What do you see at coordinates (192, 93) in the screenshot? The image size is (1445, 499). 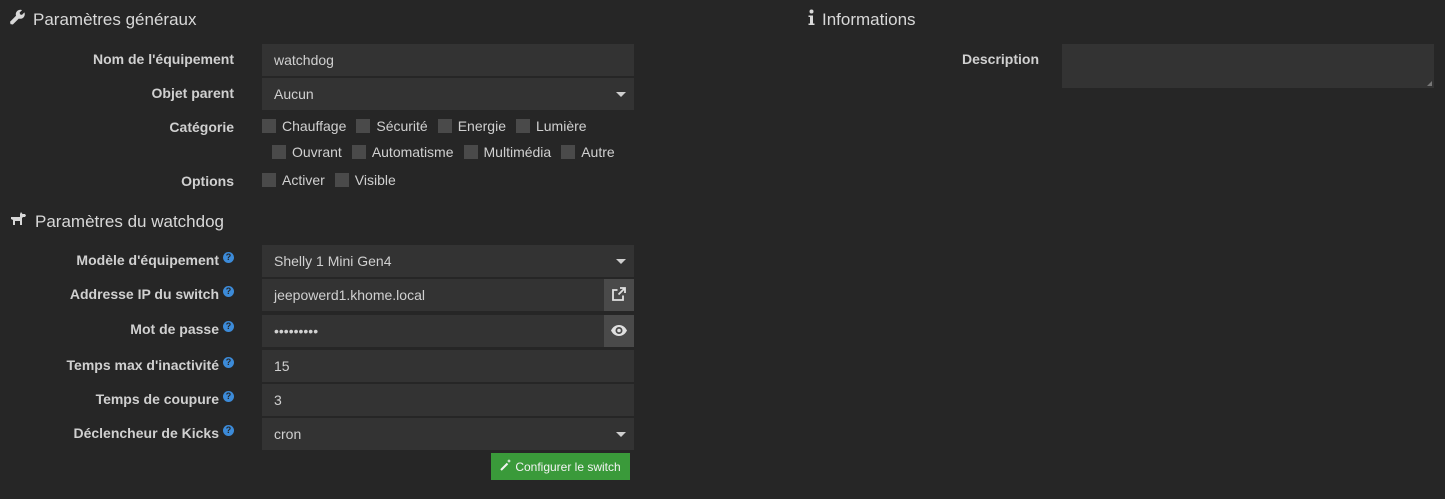 I see `parent-object-label: Objet parent` at bounding box center [192, 93].